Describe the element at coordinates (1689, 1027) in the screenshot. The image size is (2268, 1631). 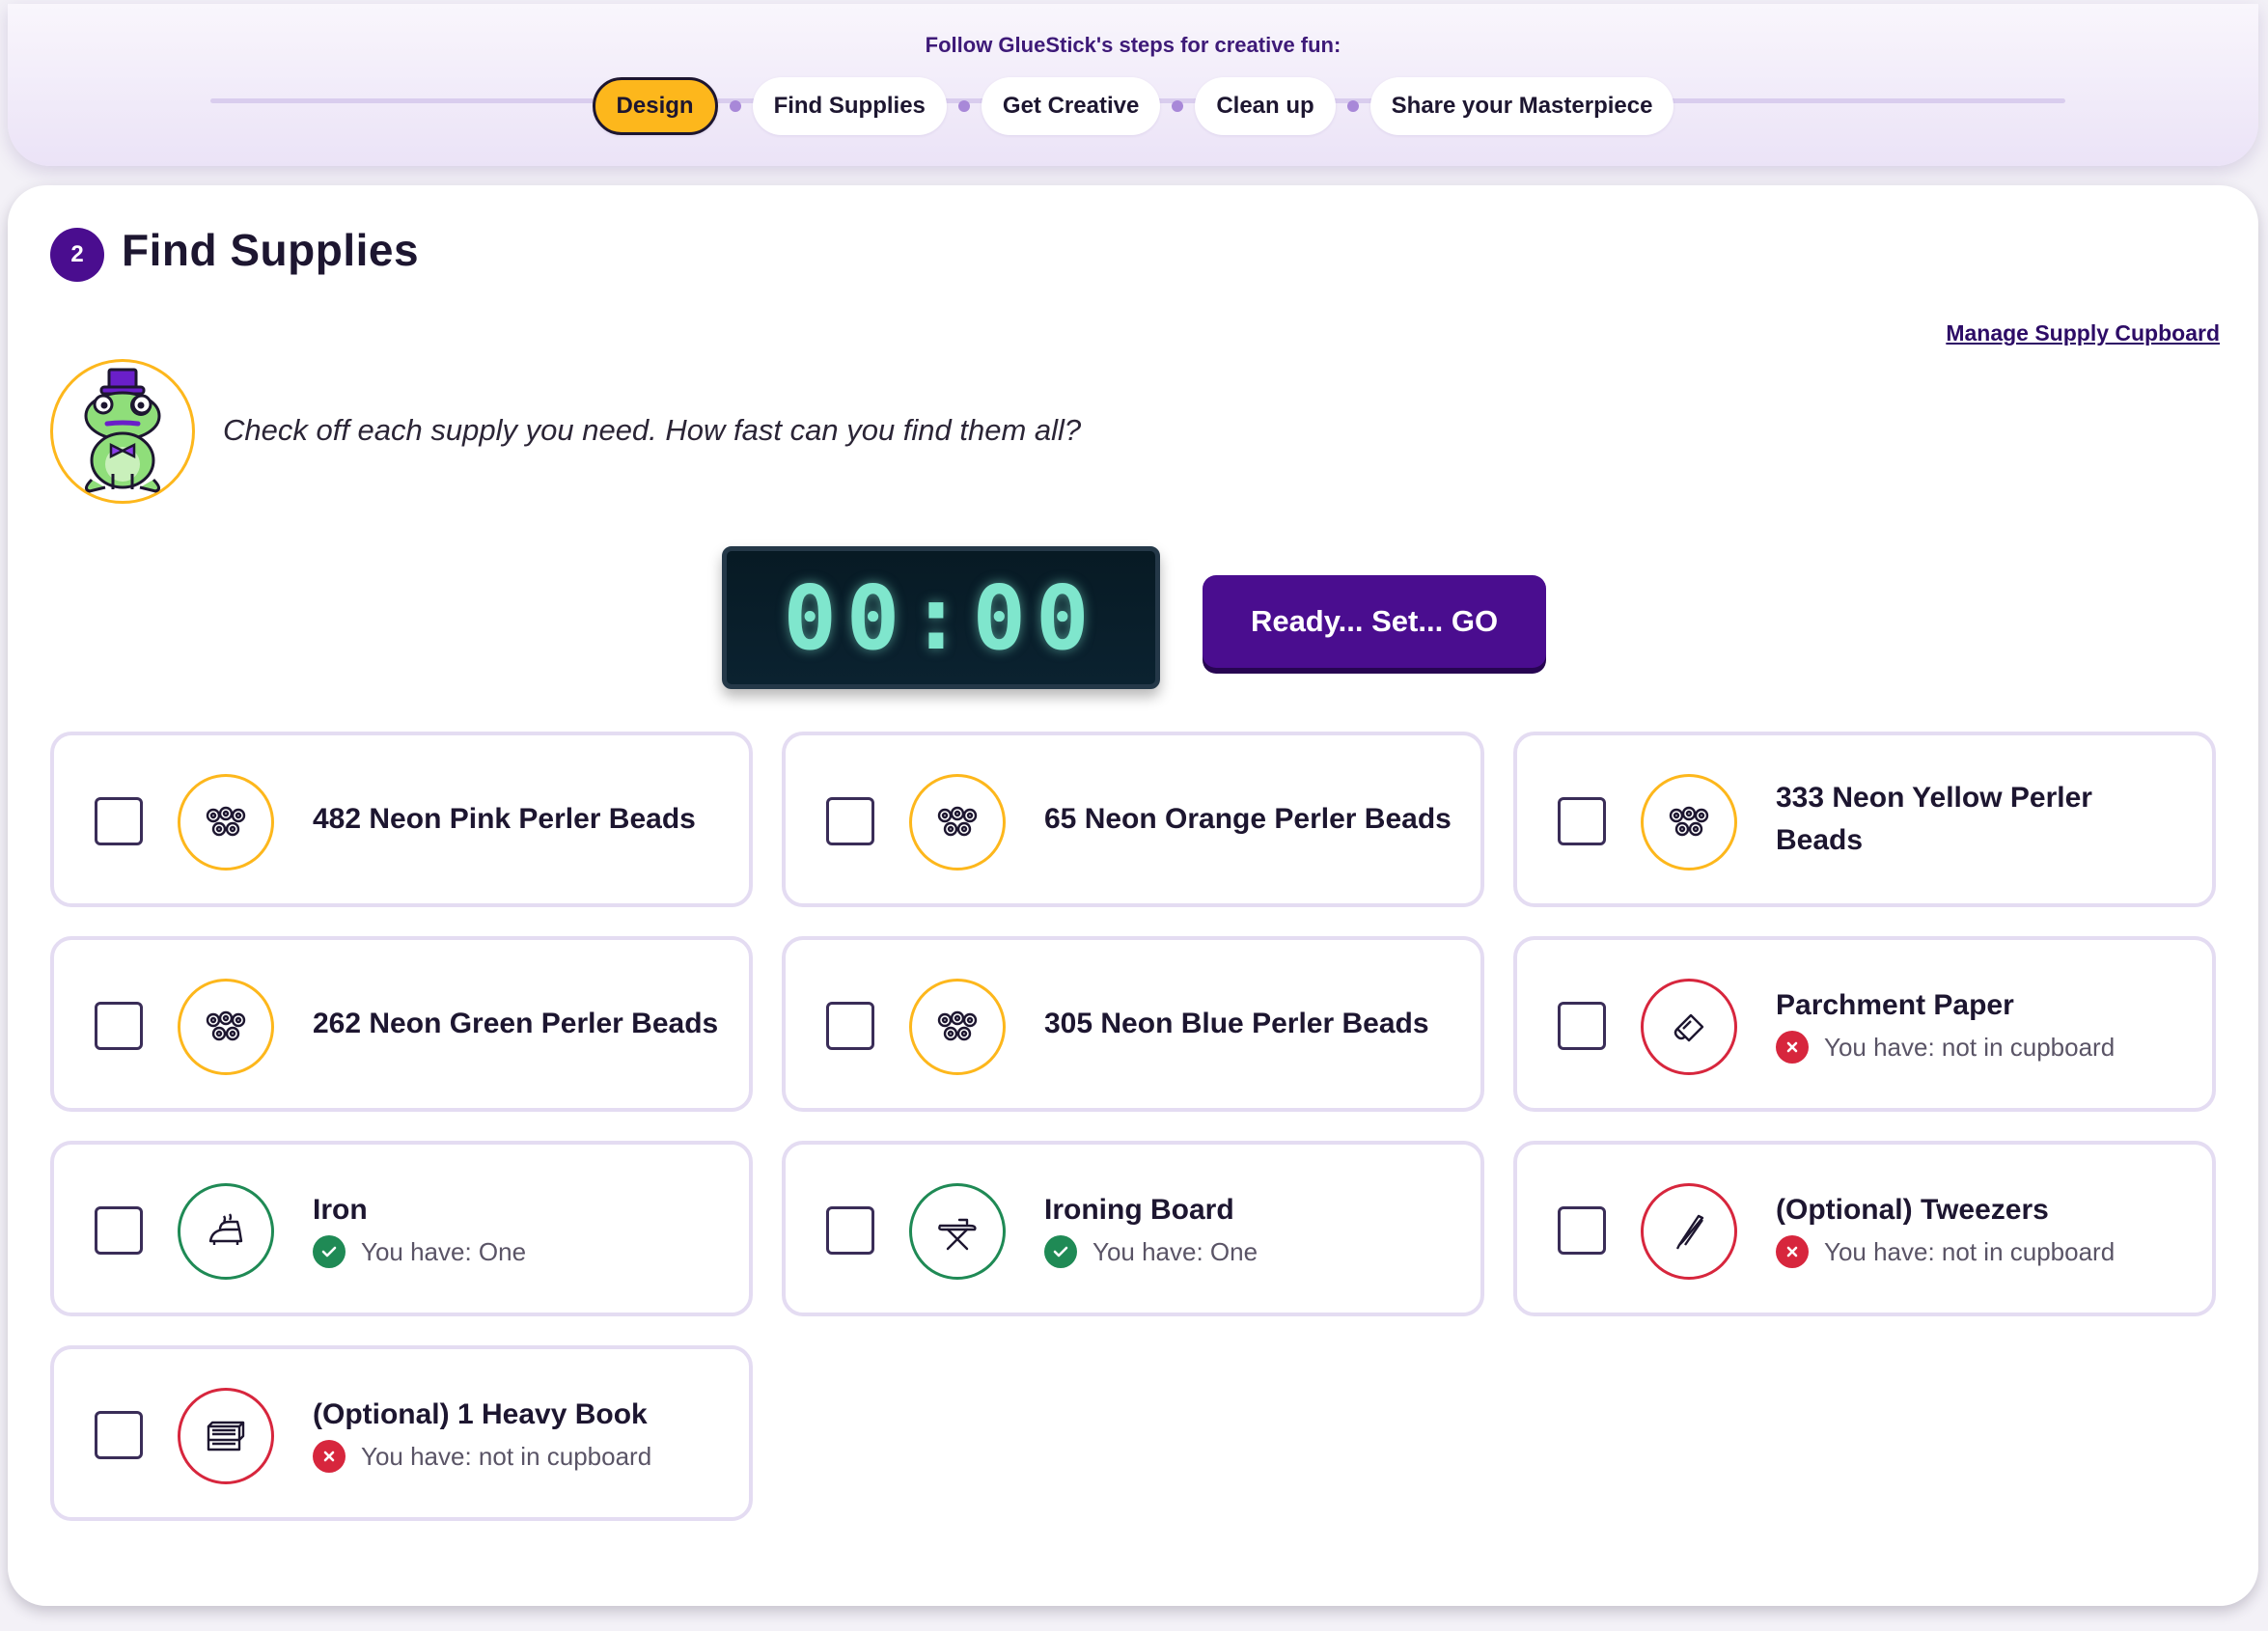
I see `parchment-paper-icon` at that location.